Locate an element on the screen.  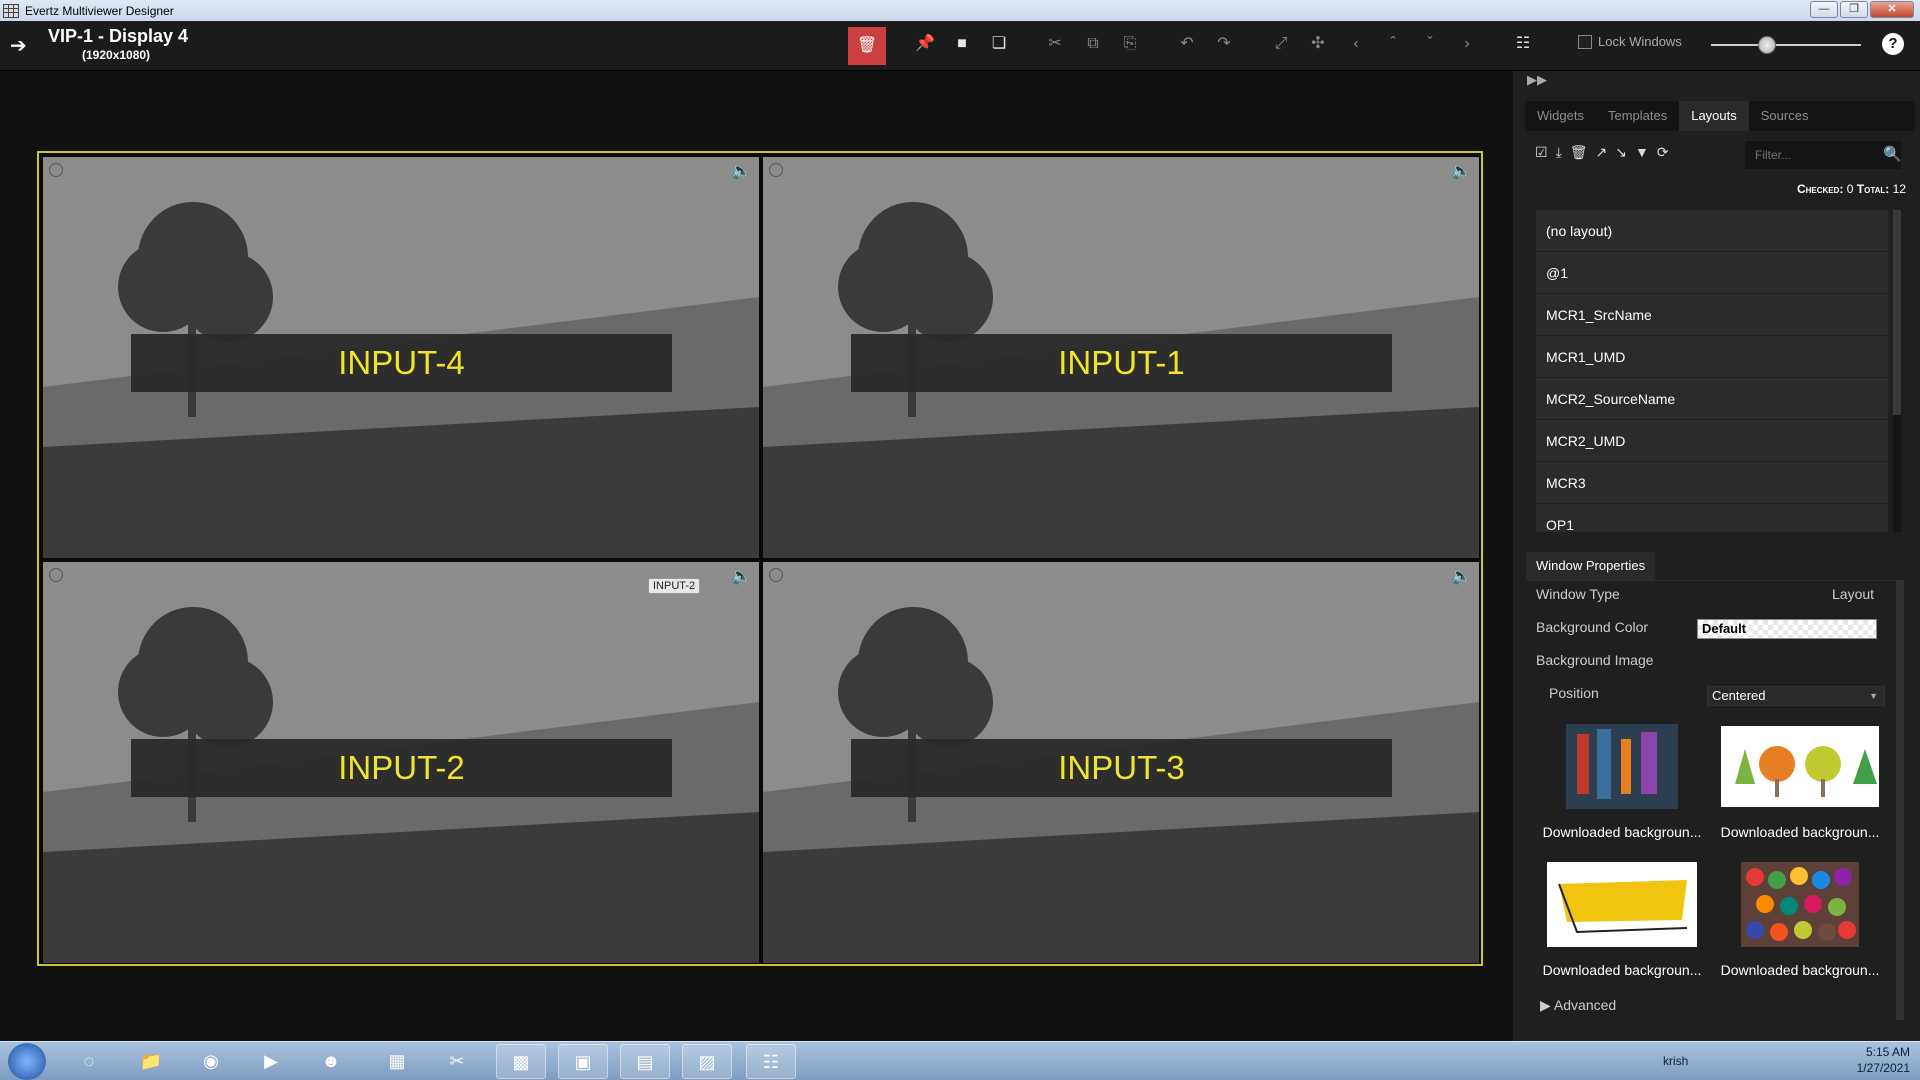
lock-windows-label: Lock Windows is located at coordinates (1640, 41).